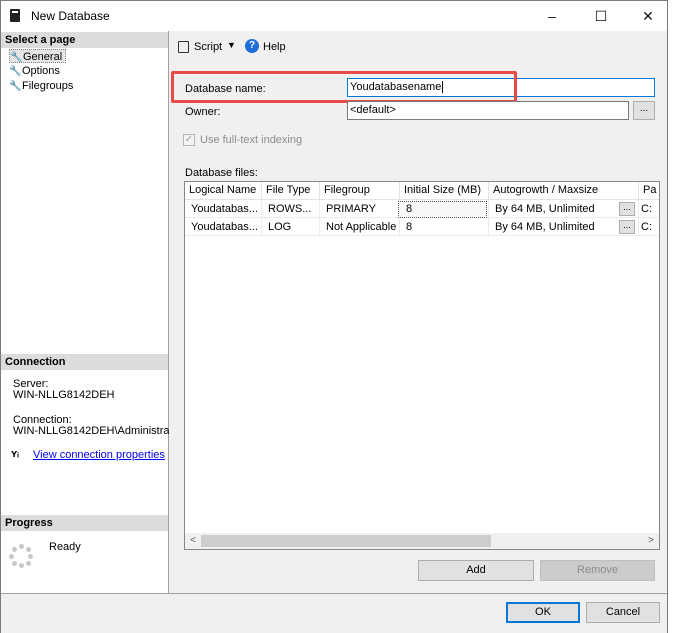 The height and width of the screenshot is (633, 675). Describe the element at coordinates (99, 455) in the screenshot. I see `view-connection-properties-link: View connection properties` at that location.